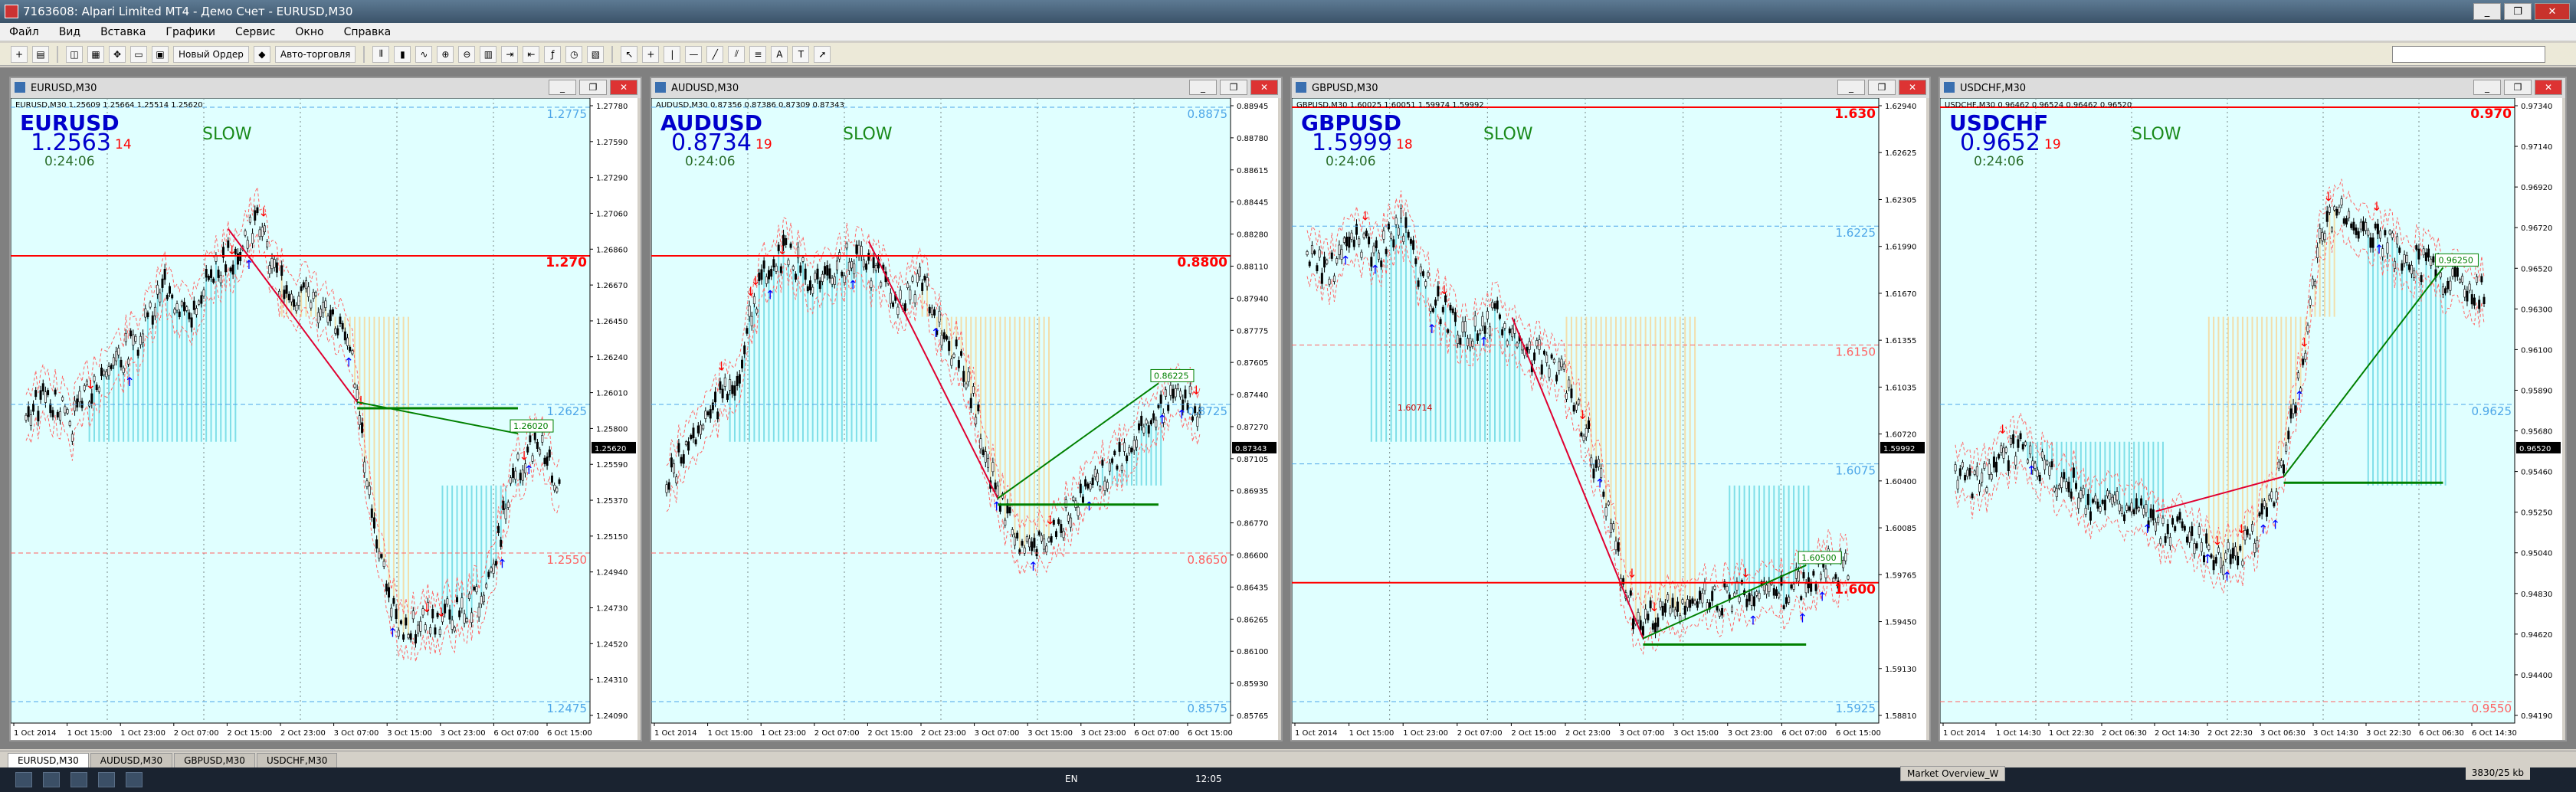 The image size is (2576, 792). I want to click on arrows-icon: ➚, so click(823, 54).